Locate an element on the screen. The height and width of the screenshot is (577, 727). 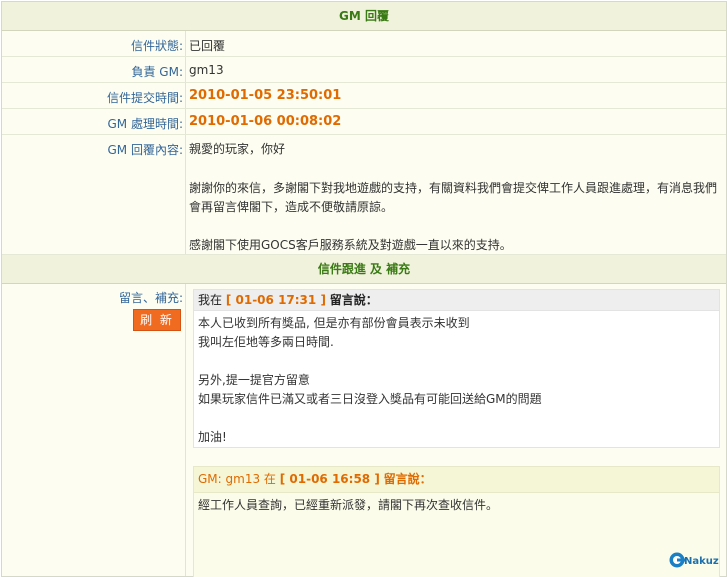
message-line: 加油! is located at coordinates (212, 437).